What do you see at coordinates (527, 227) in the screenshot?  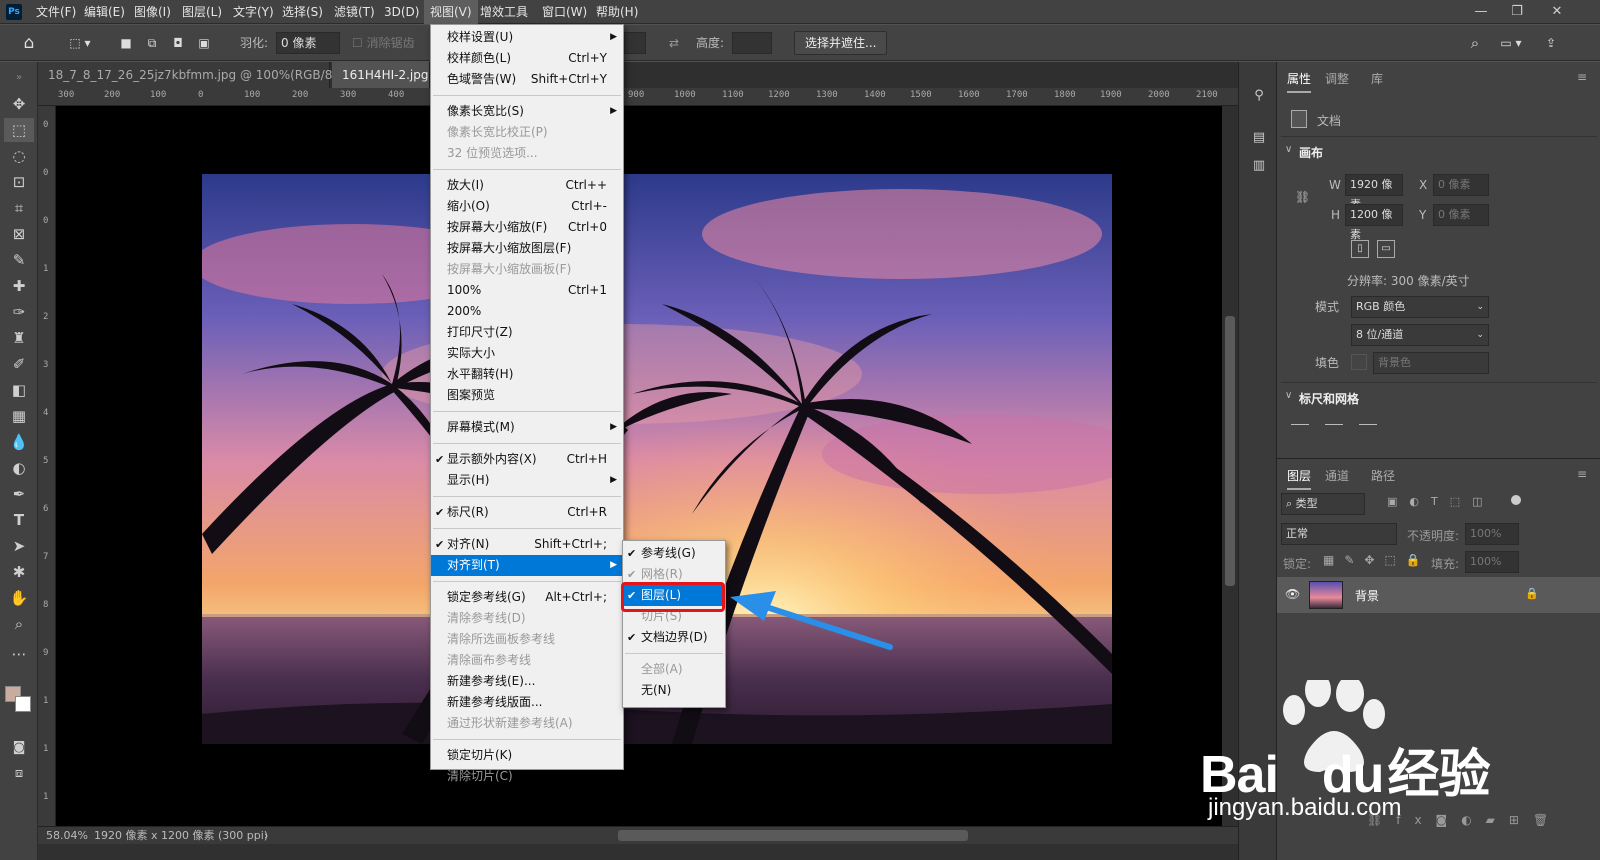 I see `view-menu-item: 按屏幕大小缩放(F) Ctrl+0` at bounding box center [527, 227].